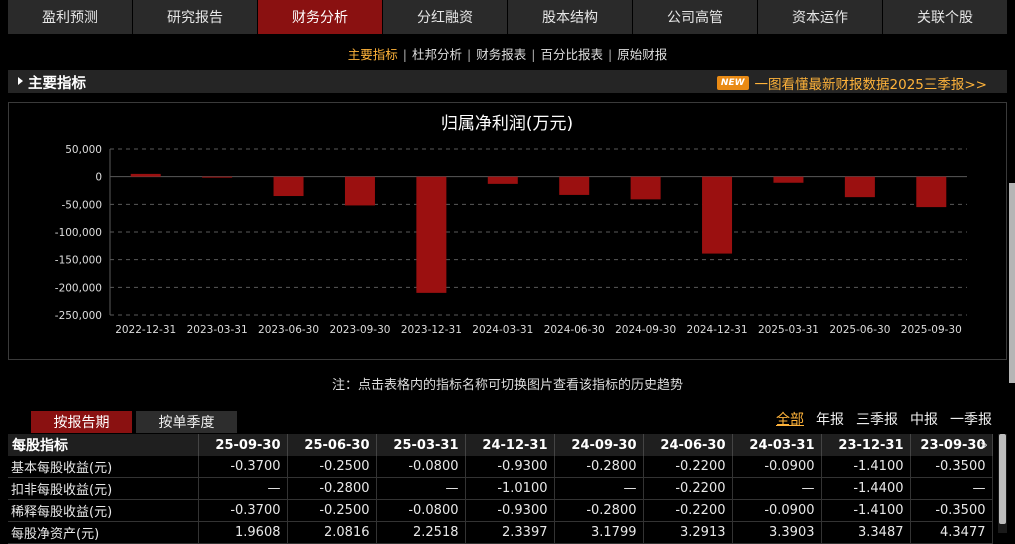  What do you see at coordinates (78, 288) in the screenshot?
I see `y-tick-label: -200,000` at bounding box center [78, 288].